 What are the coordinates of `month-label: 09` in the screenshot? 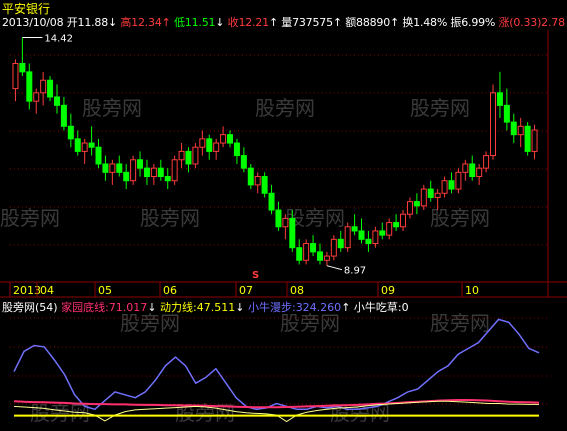 It's located at (388, 290).